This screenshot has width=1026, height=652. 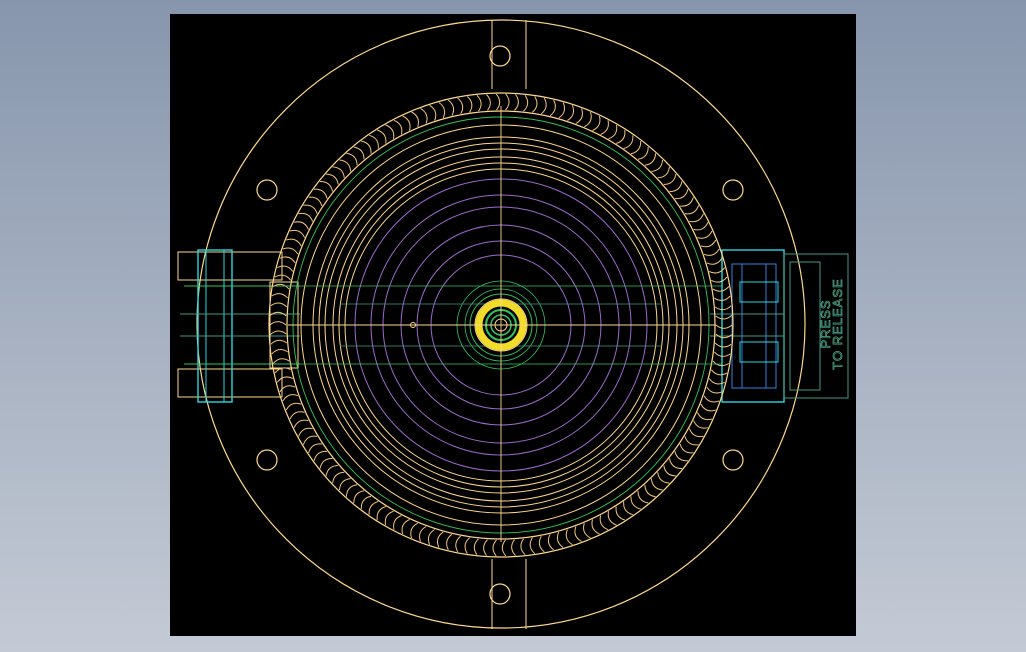 I want to click on bolt-hole-top, so click(x=500, y=56).